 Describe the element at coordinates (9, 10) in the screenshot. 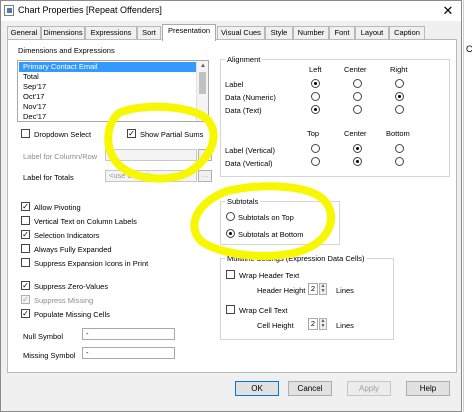

I see `app-icon` at that location.